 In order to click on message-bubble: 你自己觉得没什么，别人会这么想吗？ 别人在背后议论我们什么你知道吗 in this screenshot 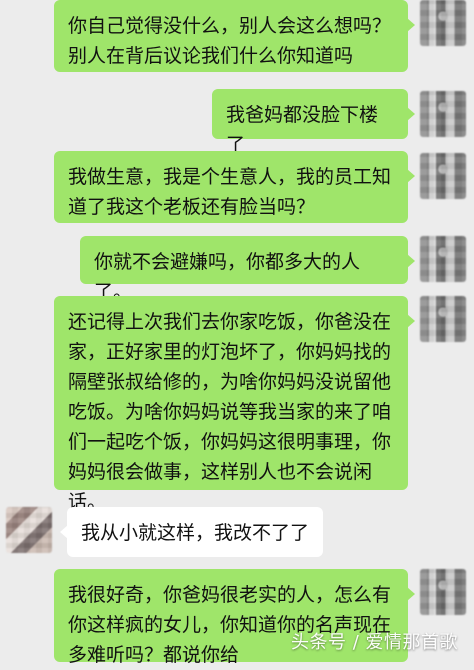, I will do `click(234, 36)`.